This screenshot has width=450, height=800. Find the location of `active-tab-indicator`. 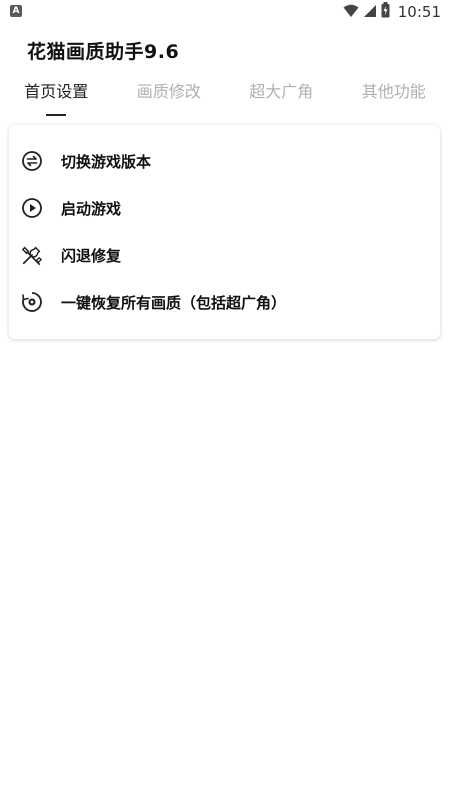

active-tab-indicator is located at coordinates (56, 115).